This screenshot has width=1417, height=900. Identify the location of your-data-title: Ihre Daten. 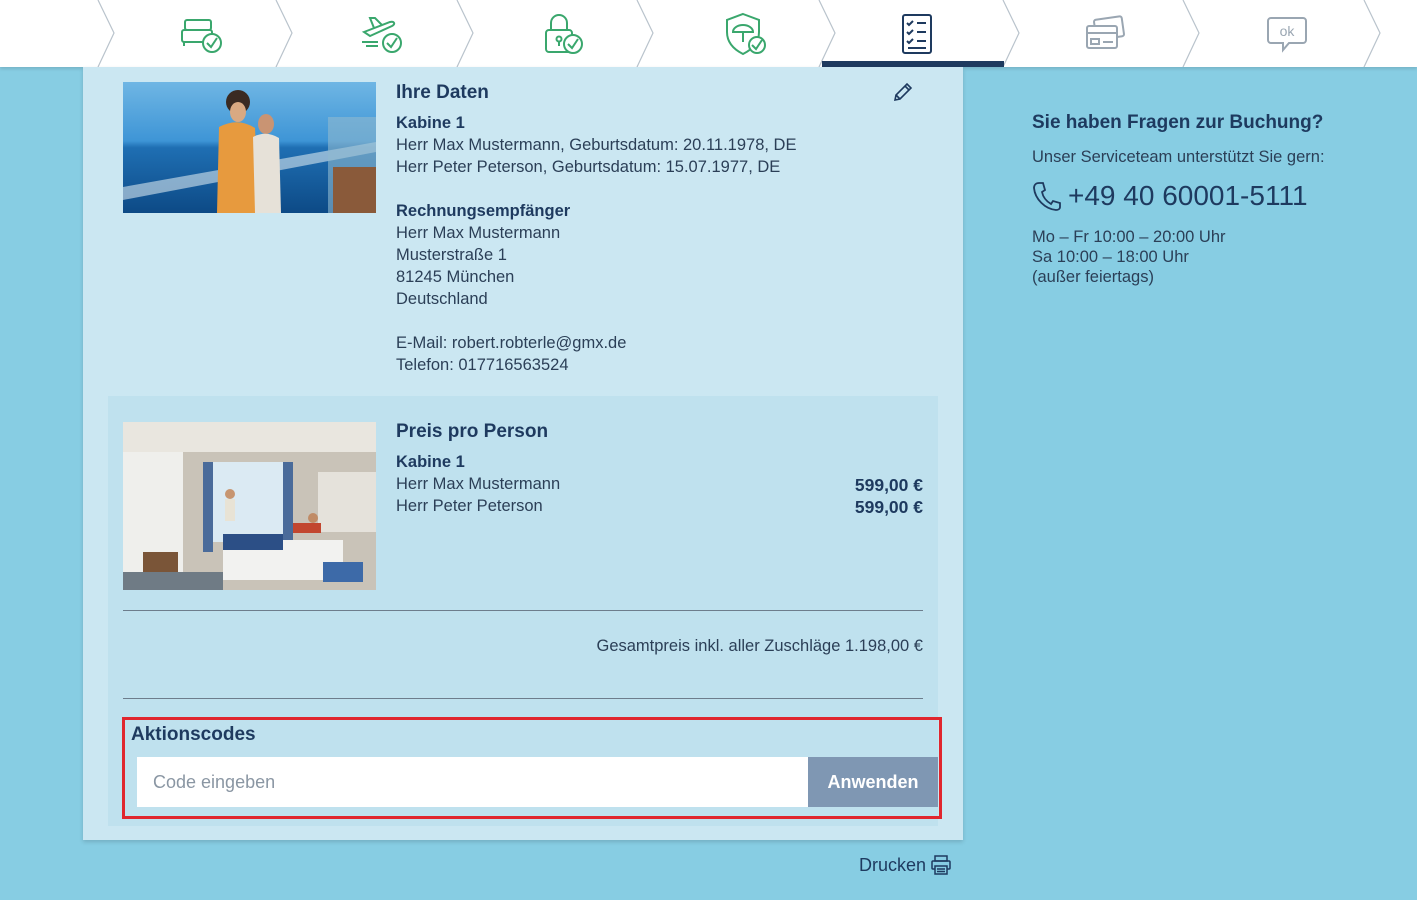
(442, 92).